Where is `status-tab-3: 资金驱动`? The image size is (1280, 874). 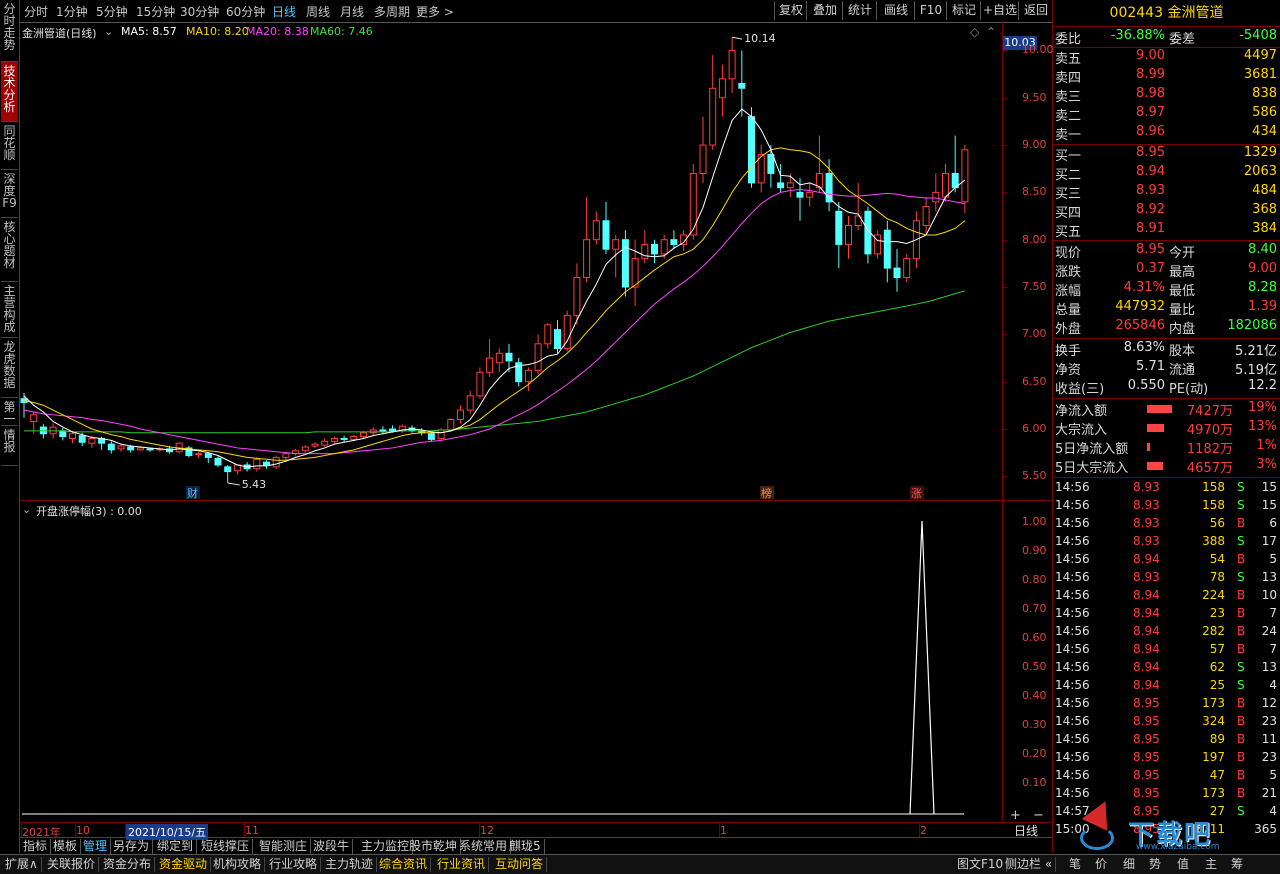 status-tab-3: 资金驱动 is located at coordinates (184, 864).